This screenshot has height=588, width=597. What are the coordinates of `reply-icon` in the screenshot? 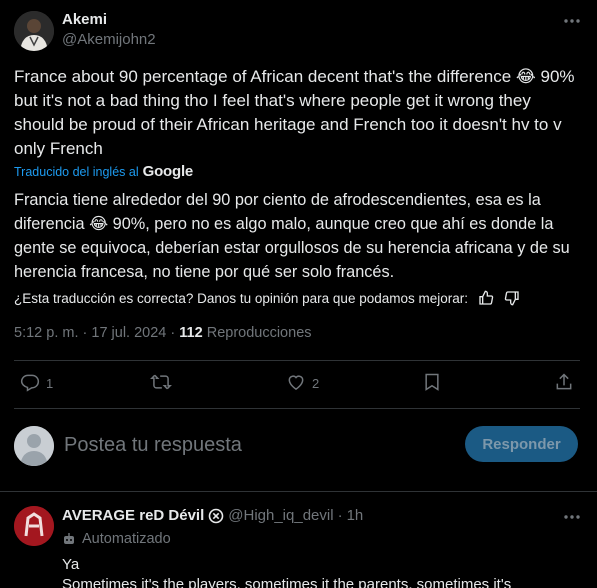 It's located at (30, 383).